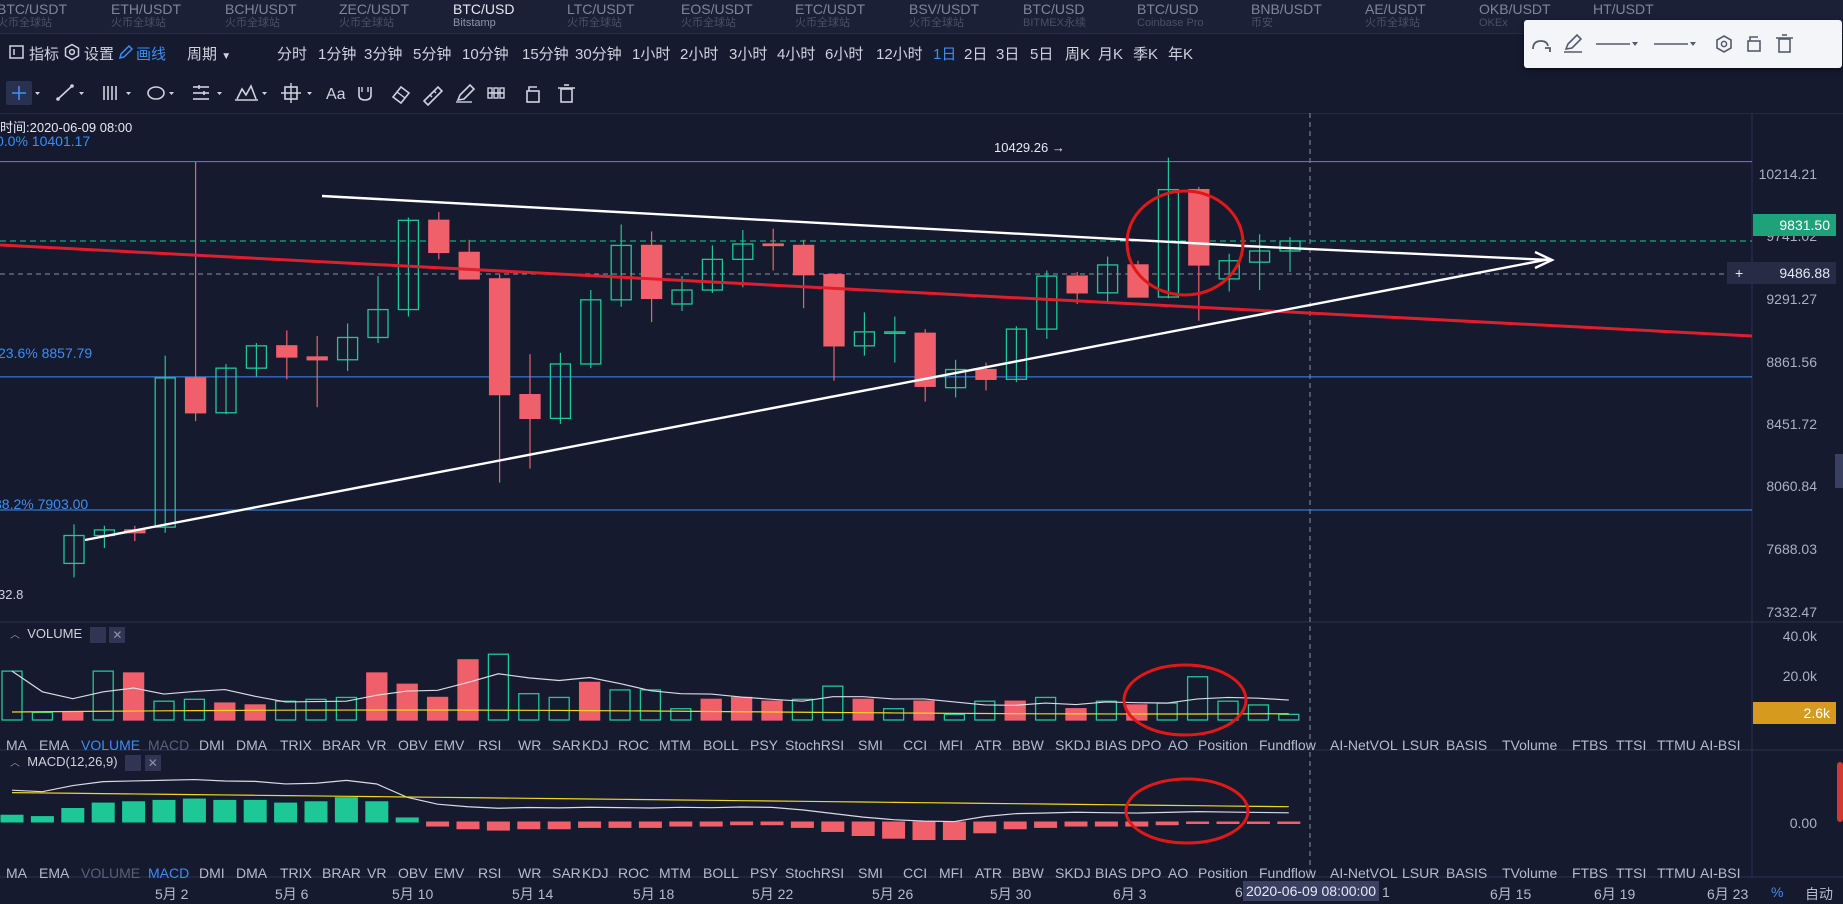  I want to click on period-option: 30分钟, so click(598, 53).